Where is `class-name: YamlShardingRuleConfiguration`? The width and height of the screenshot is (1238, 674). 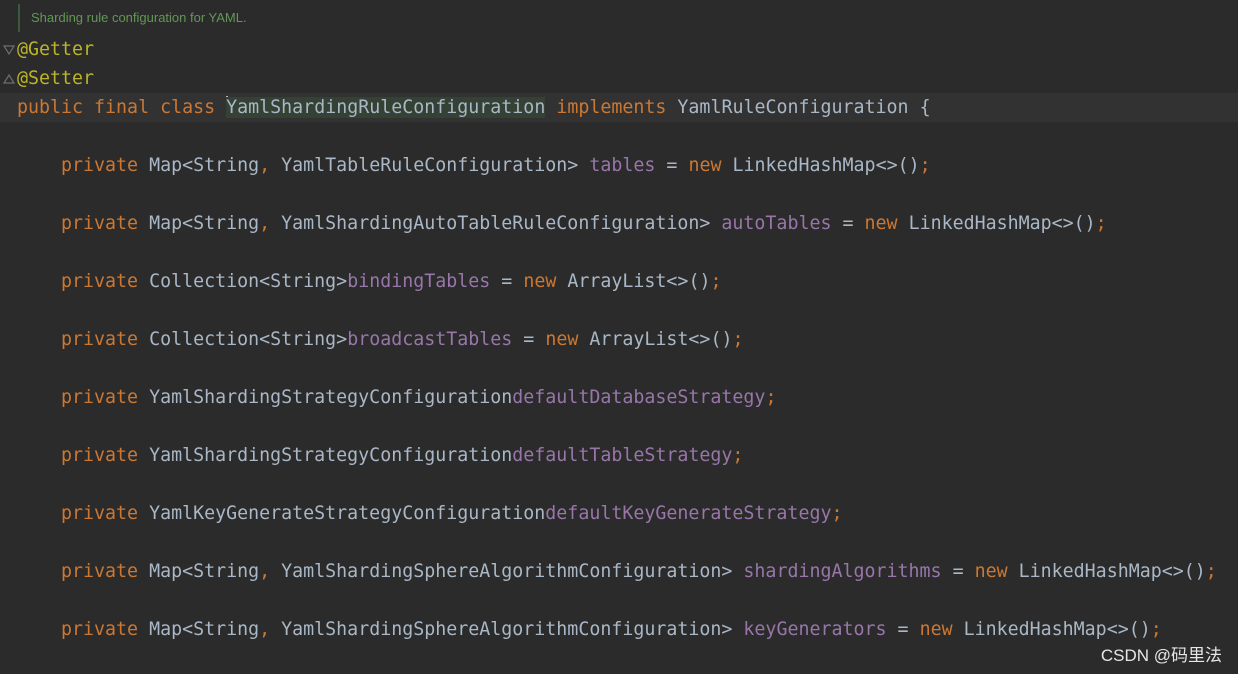
class-name: YamlShardingRuleConfiguration is located at coordinates (386, 107).